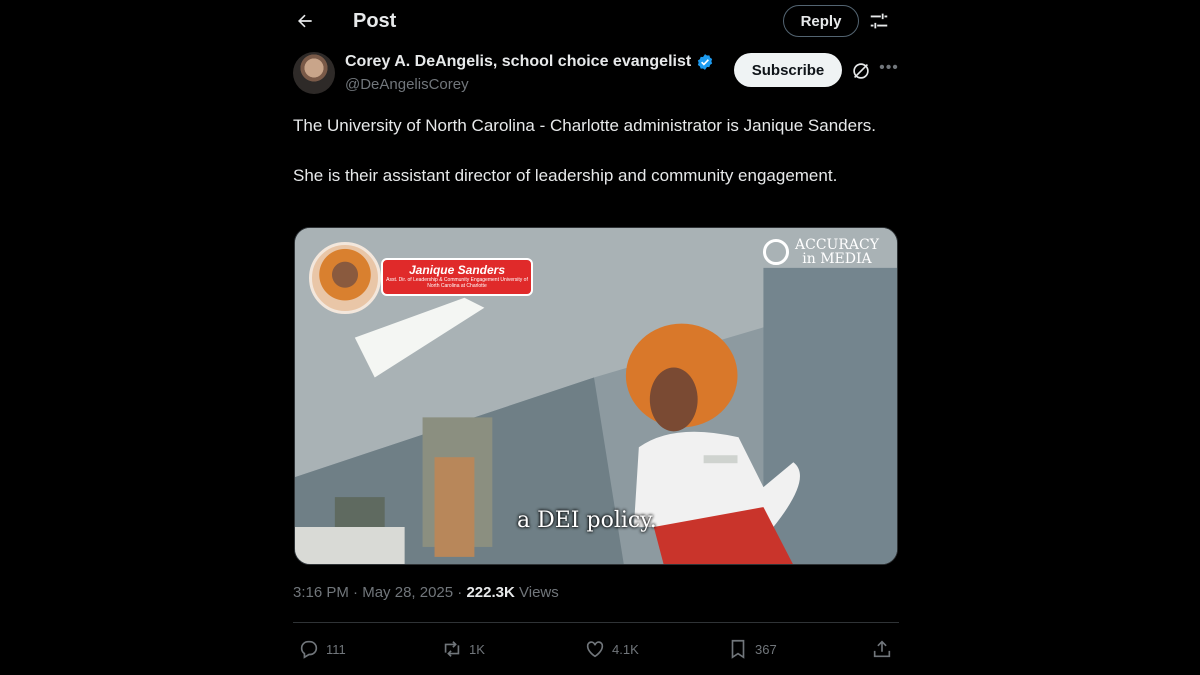 This screenshot has width=1200, height=675. I want to click on reply-action: 111, so click(322, 649).